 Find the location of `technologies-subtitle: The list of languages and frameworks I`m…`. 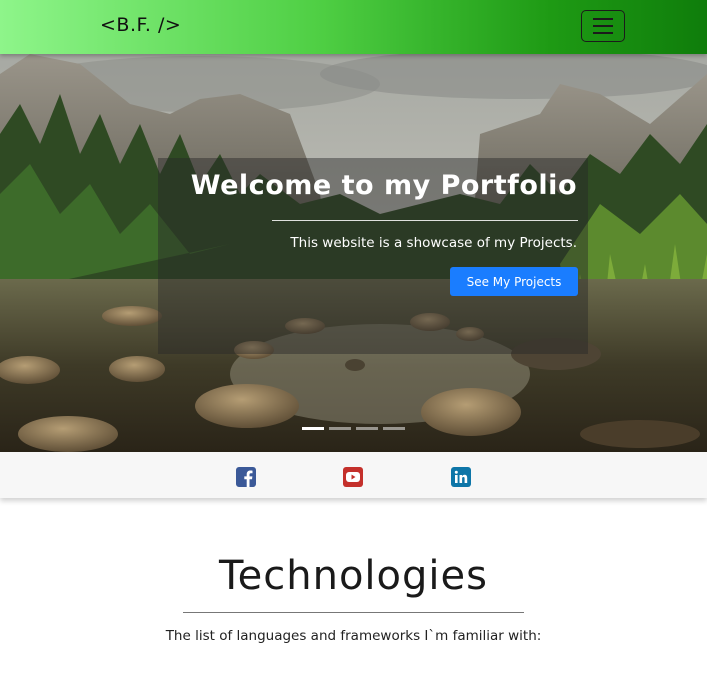

technologies-subtitle: The list of languages and frameworks I`m… is located at coordinates (353, 636).